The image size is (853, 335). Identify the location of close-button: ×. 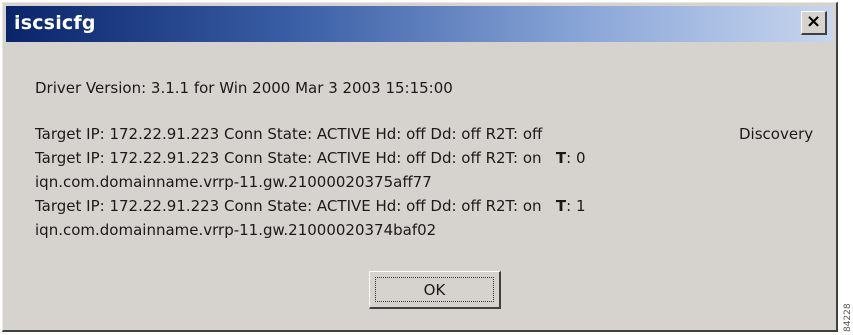
(814, 23).